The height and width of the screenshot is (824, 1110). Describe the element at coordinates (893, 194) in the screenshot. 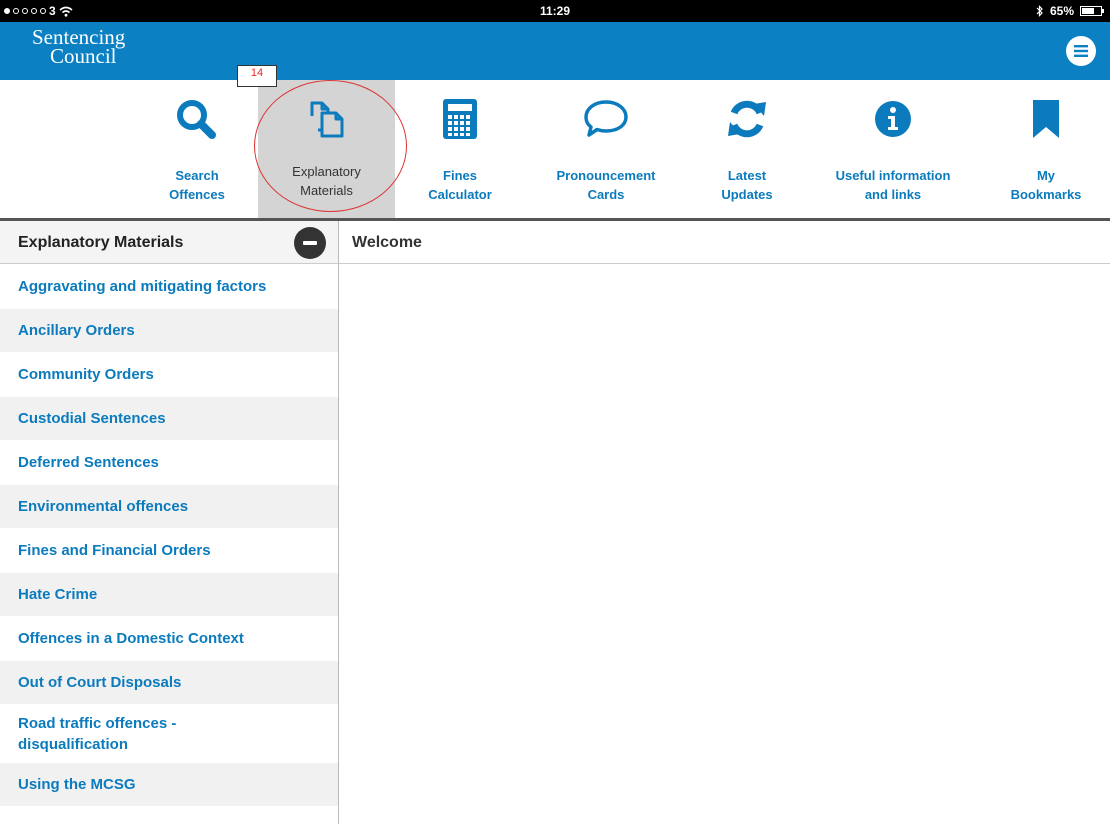

I see `tool-label: and links` at that location.